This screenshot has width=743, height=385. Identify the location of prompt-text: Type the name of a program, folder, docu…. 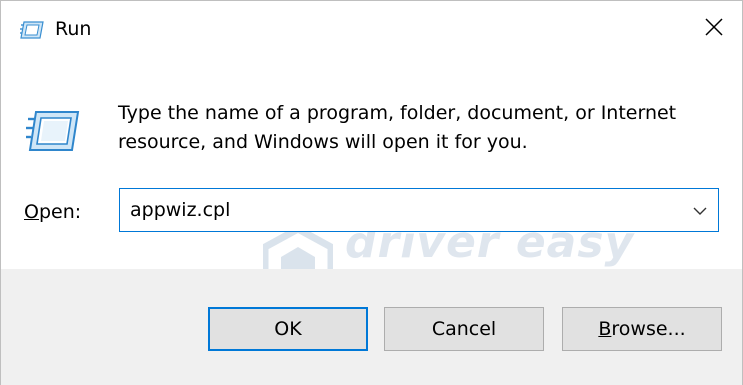
(418, 128).